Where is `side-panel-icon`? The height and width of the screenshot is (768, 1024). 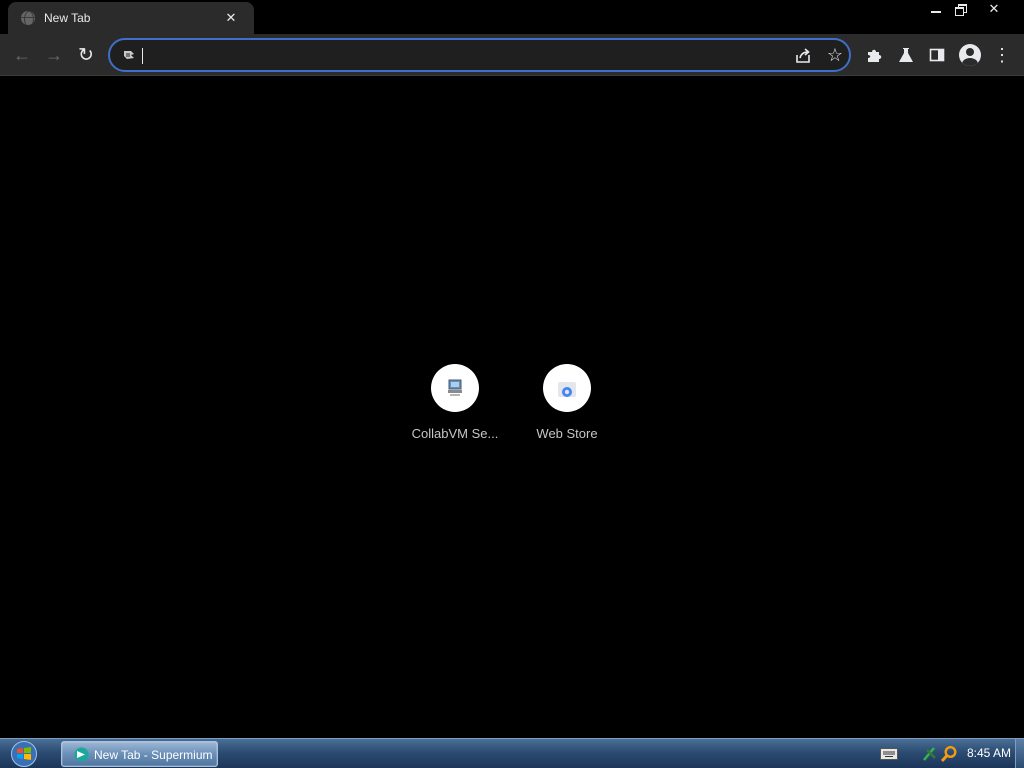
side-panel-icon is located at coordinates (937, 55).